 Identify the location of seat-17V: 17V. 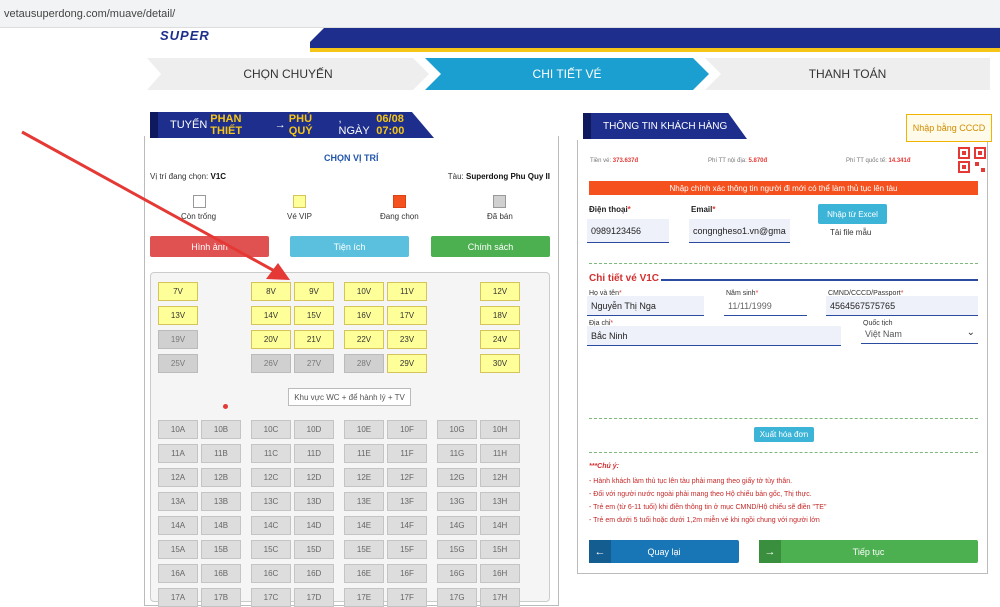
(407, 315).